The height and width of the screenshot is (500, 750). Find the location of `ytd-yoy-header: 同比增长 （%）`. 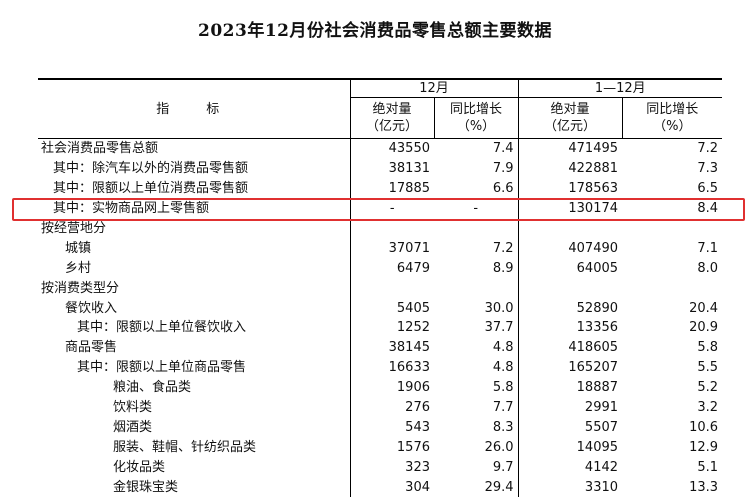

ytd-yoy-header: 同比增长 （%） is located at coordinates (672, 118).